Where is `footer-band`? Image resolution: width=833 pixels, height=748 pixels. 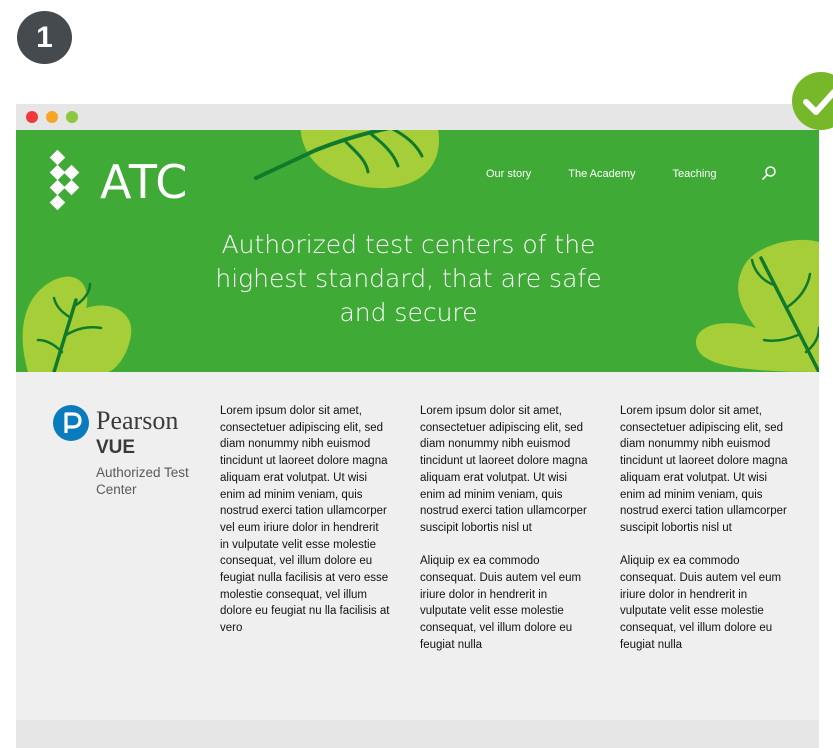
footer-band is located at coordinates (417, 734).